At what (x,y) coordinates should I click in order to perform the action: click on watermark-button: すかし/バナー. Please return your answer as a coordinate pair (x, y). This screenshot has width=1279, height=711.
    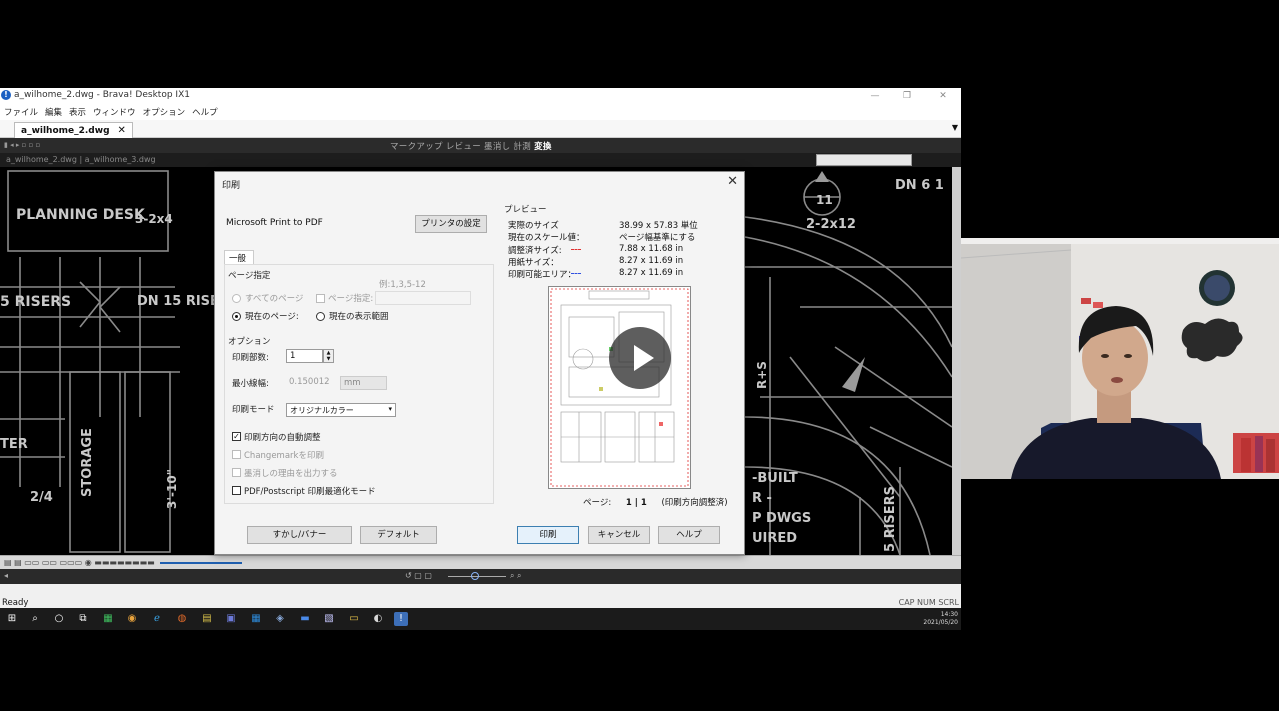
    Looking at the image, I should click on (299, 535).